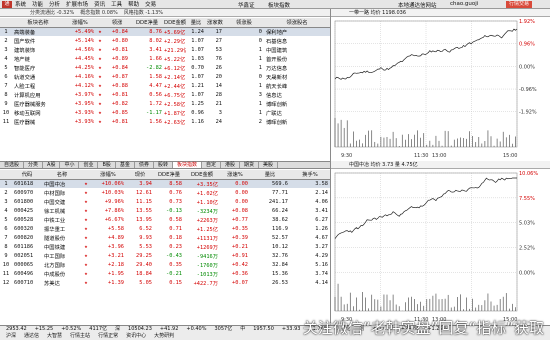  What do you see at coordinates (27, 183) in the screenshot?
I see `stock-code: 601618` at bounding box center [27, 183].